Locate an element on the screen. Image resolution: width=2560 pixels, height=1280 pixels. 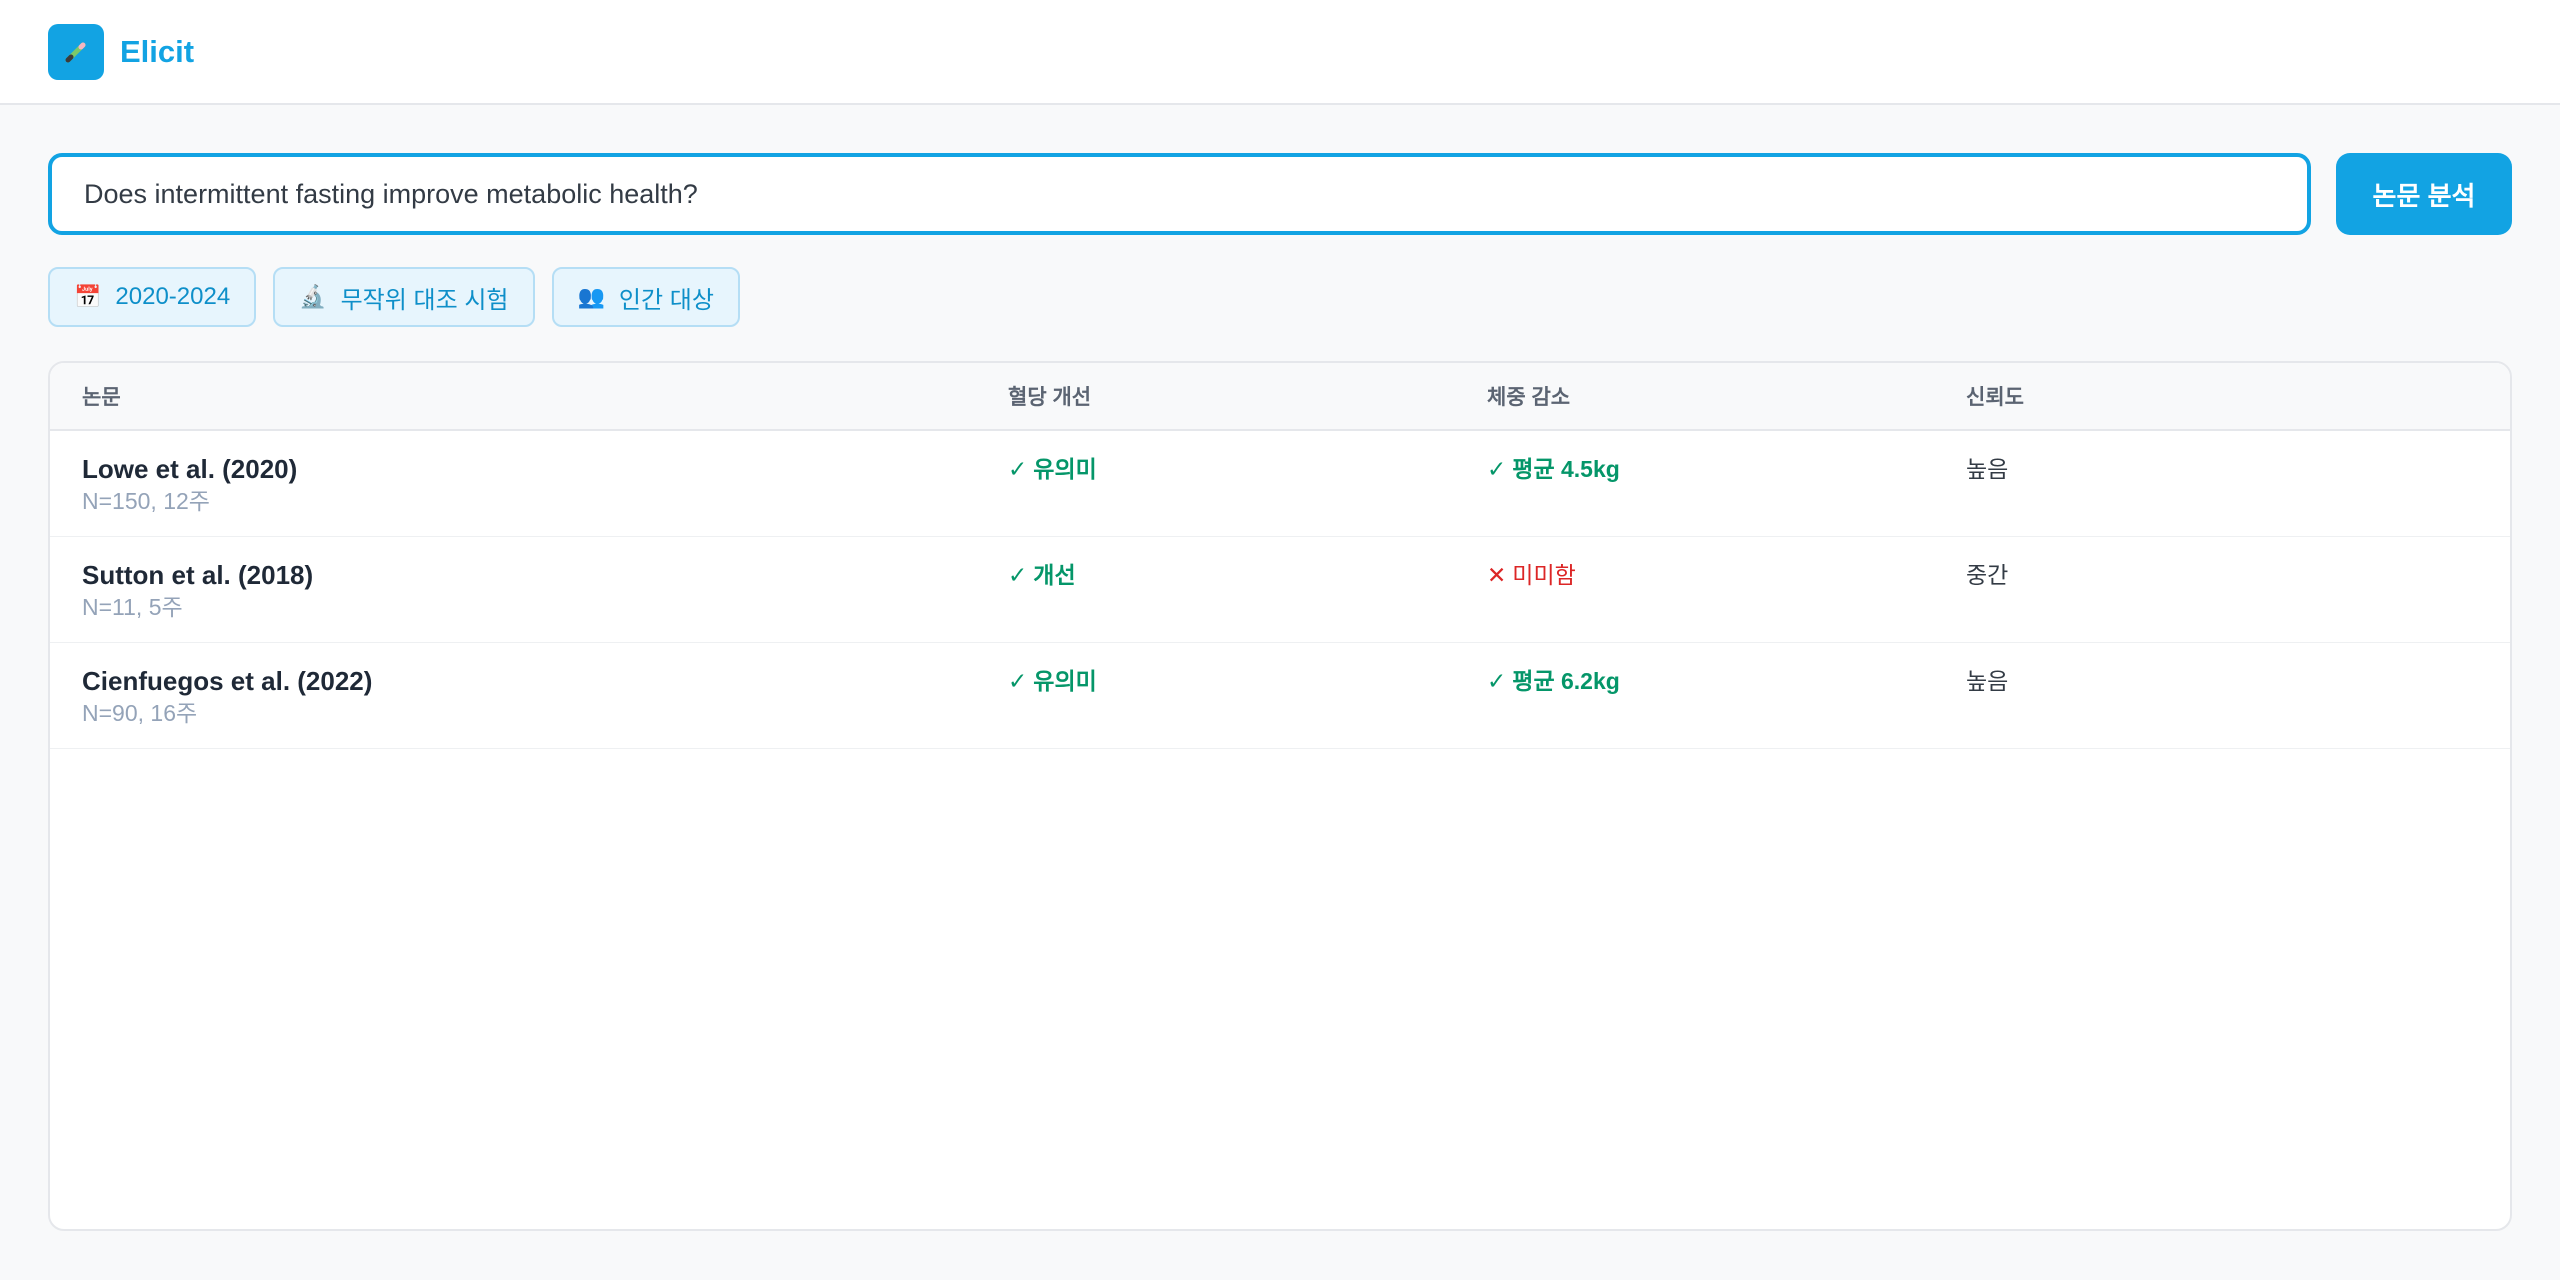
search-row: 논문 분석 is located at coordinates (1280, 194).